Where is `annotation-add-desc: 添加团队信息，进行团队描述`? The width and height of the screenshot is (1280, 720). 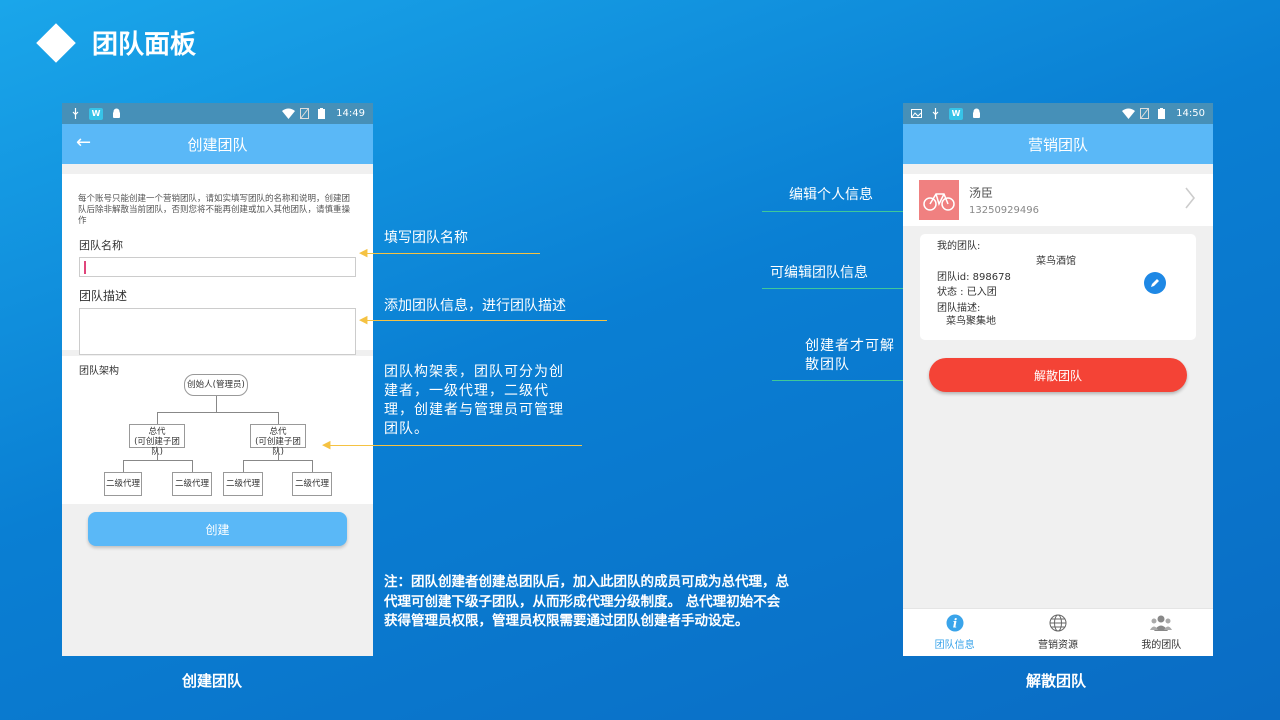
annotation-add-desc: 添加团队信息，进行团队描述 is located at coordinates (475, 306).